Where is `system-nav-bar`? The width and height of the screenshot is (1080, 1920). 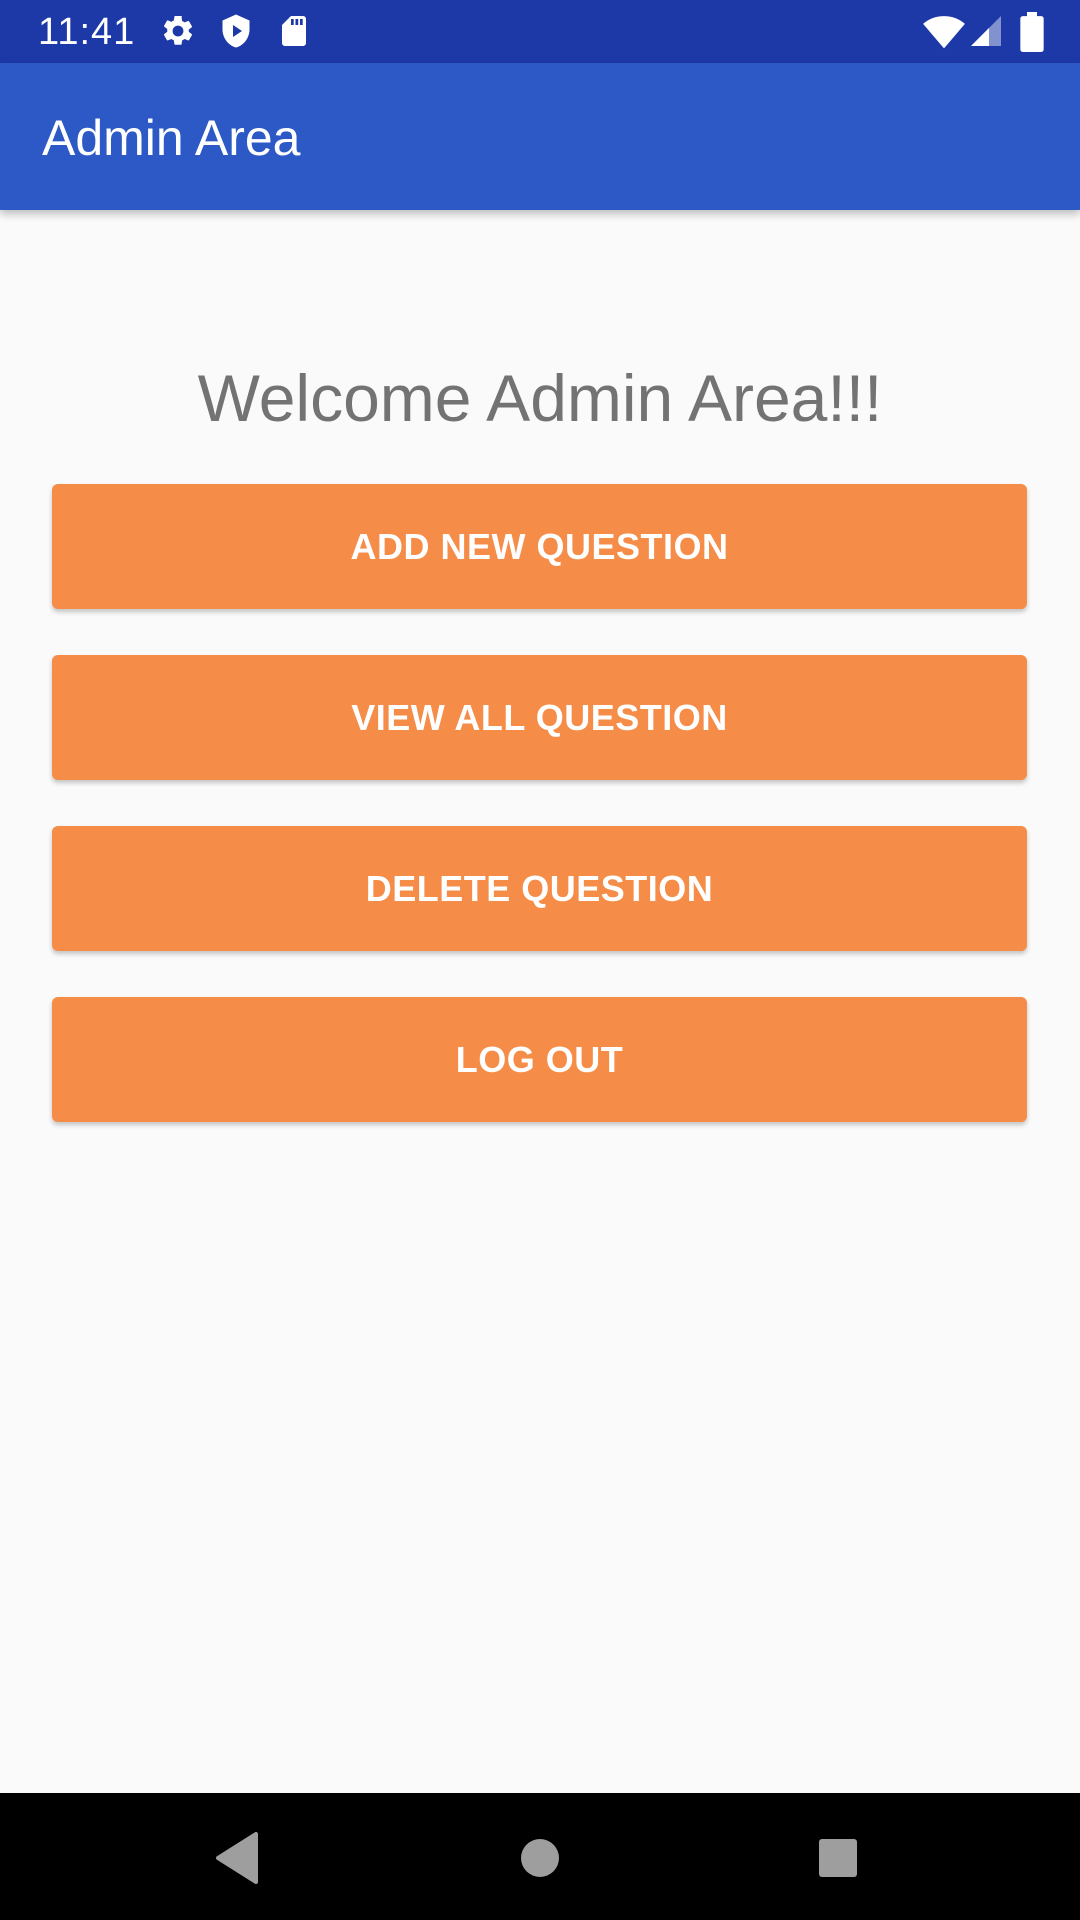 system-nav-bar is located at coordinates (540, 1856).